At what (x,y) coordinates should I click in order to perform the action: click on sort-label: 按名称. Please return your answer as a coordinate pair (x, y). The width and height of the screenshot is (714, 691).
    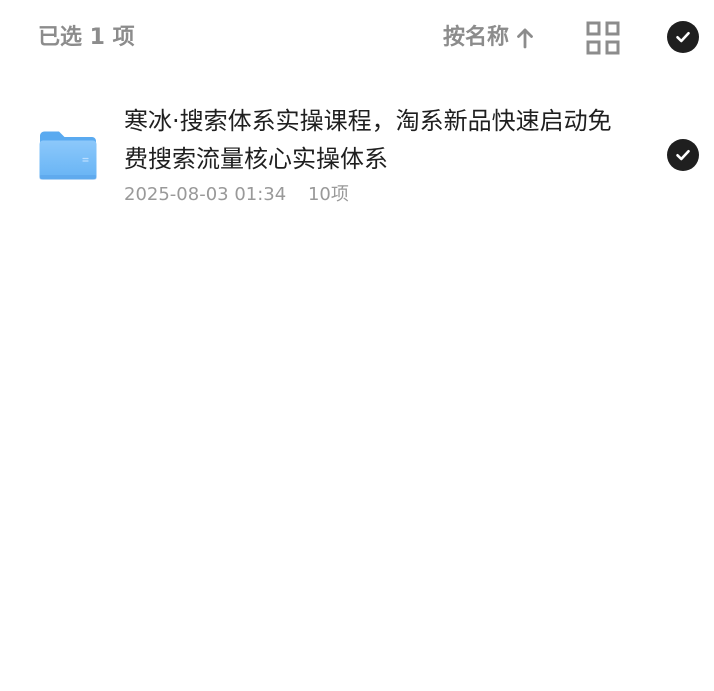
    Looking at the image, I should click on (476, 37).